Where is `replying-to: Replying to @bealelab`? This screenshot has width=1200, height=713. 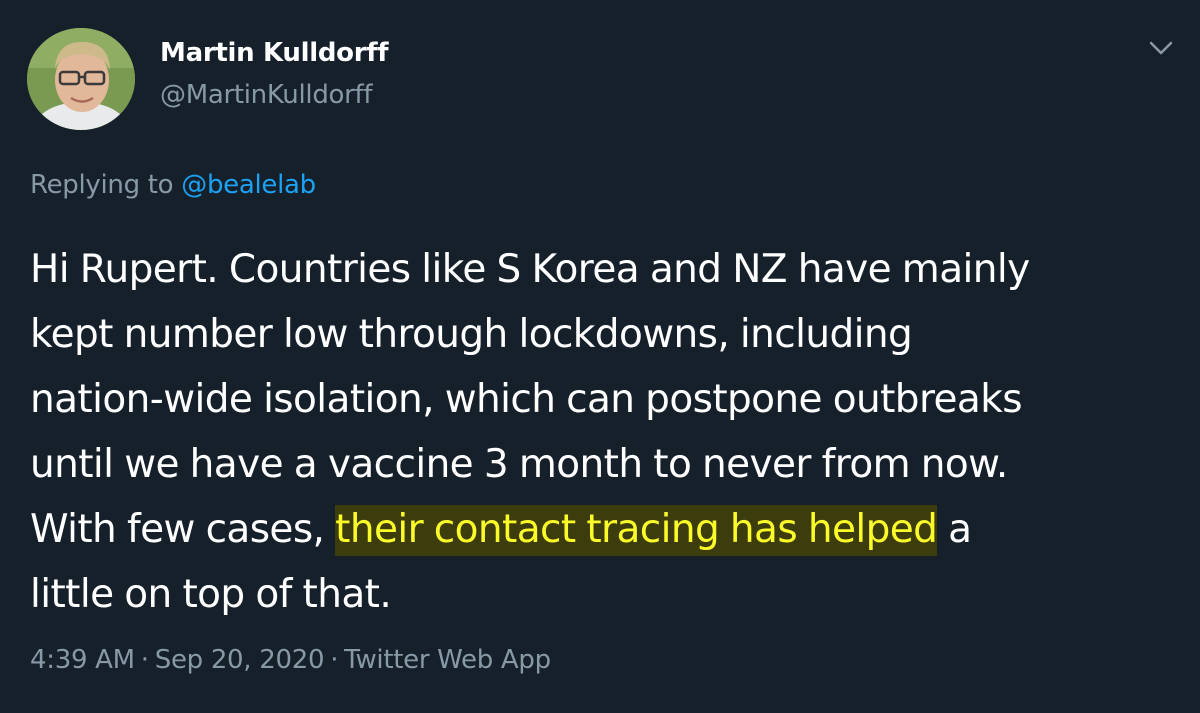 replying-to: Replying to @bealelab is located at coordinates (173, 185).